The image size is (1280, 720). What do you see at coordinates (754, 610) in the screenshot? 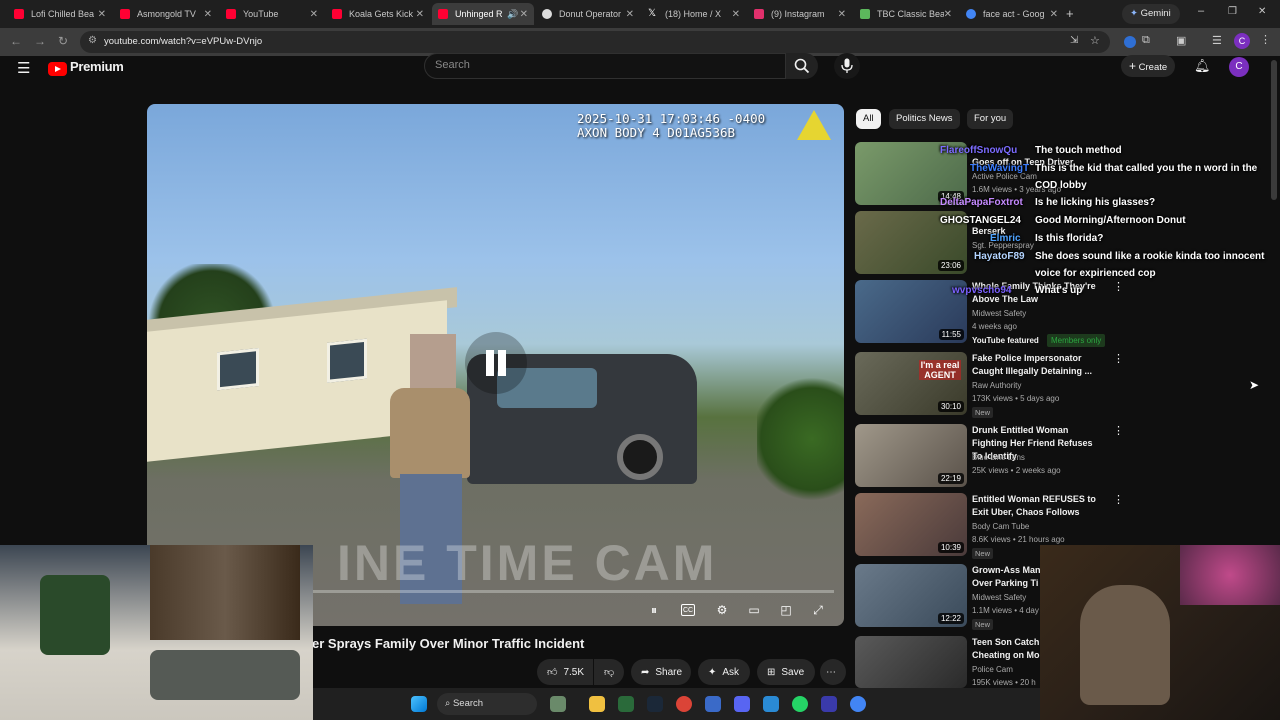
I see `miniplayer-icon: ▭` at bounding box center [754, 610].